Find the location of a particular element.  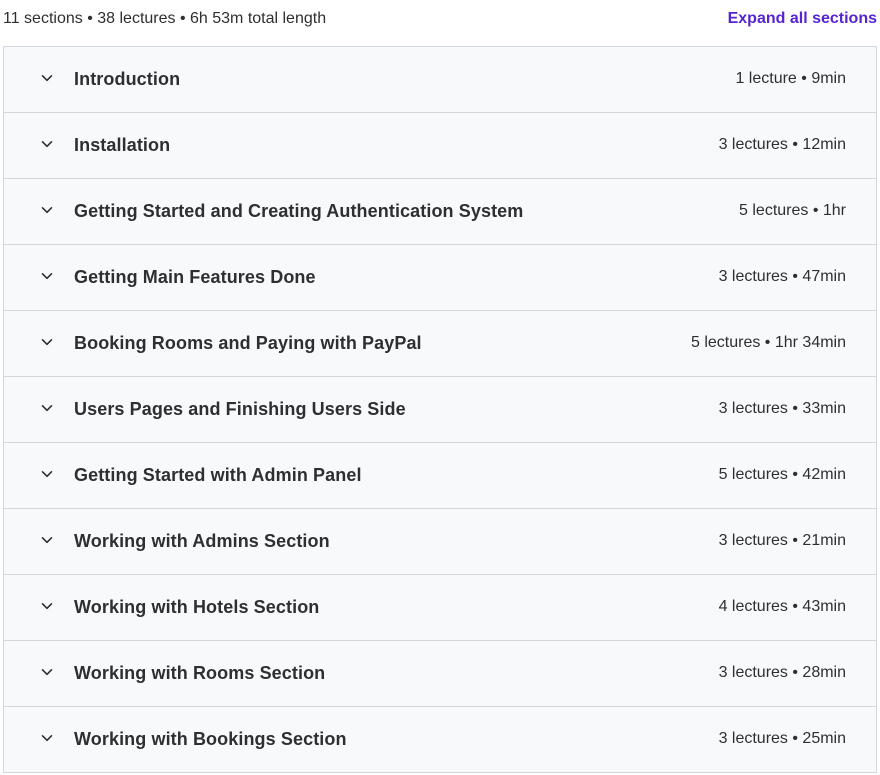

section-meta: 3 lectures • 28min is located at coordinates (782, 672).